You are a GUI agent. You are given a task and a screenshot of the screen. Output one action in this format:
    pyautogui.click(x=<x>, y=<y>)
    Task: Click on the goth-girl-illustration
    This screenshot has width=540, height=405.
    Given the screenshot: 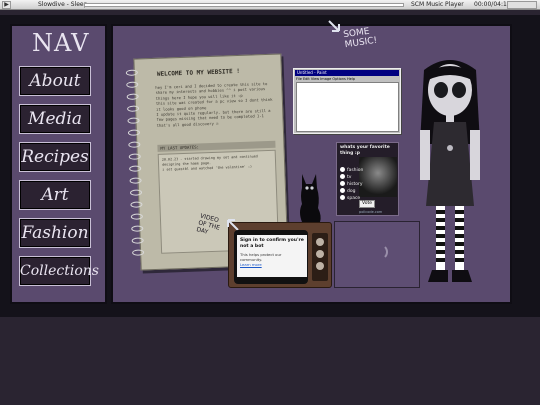 What is the action you would take?
    pyautogui.click(x=450, y=171)
    